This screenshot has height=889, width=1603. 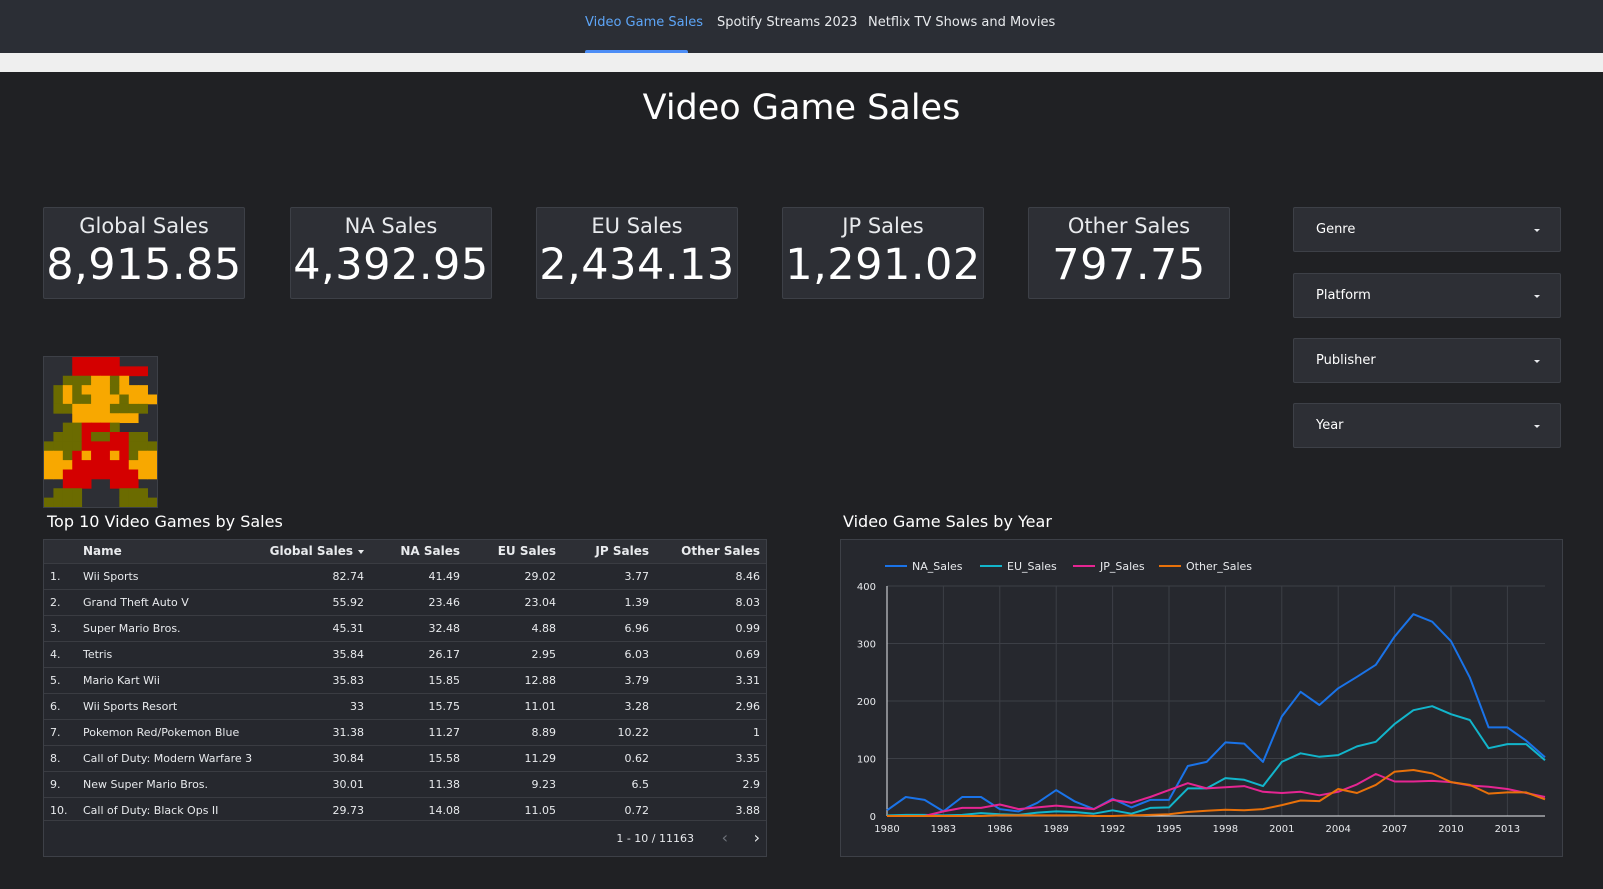 What do you see at coordinates (937, 566) in the screenshot?
I see `legend-label: NA_Sales` at bounding box center [937, 566].